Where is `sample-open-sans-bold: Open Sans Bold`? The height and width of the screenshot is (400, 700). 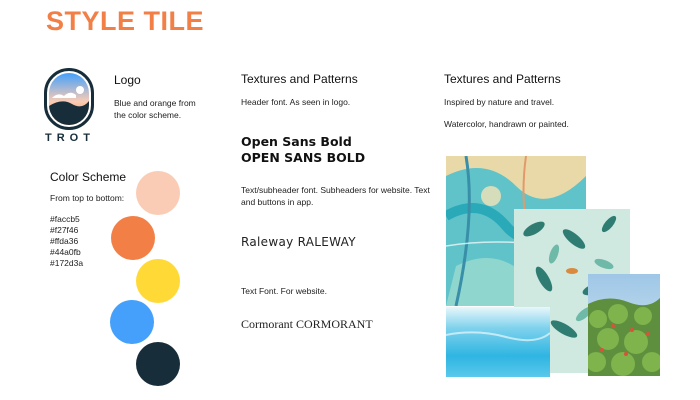
sample-open-sans-bold: Open Sans Bold is located at coordinates (296, 141).